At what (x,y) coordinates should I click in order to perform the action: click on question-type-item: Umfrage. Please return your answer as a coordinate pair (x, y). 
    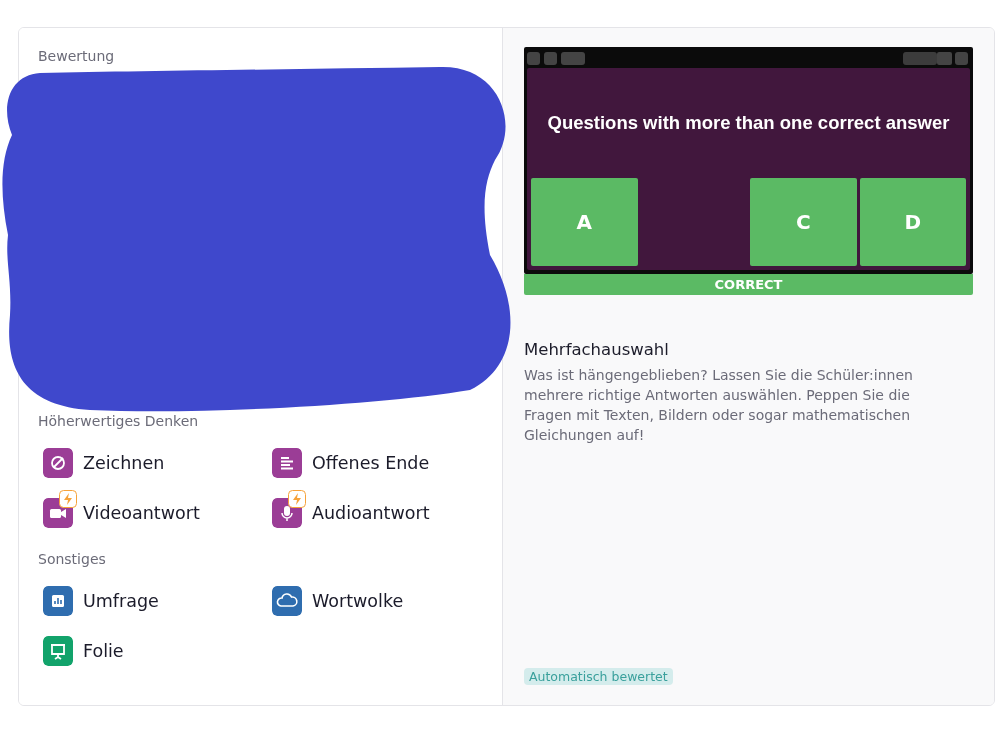
    Looking at the image, I should click on (121, 601).